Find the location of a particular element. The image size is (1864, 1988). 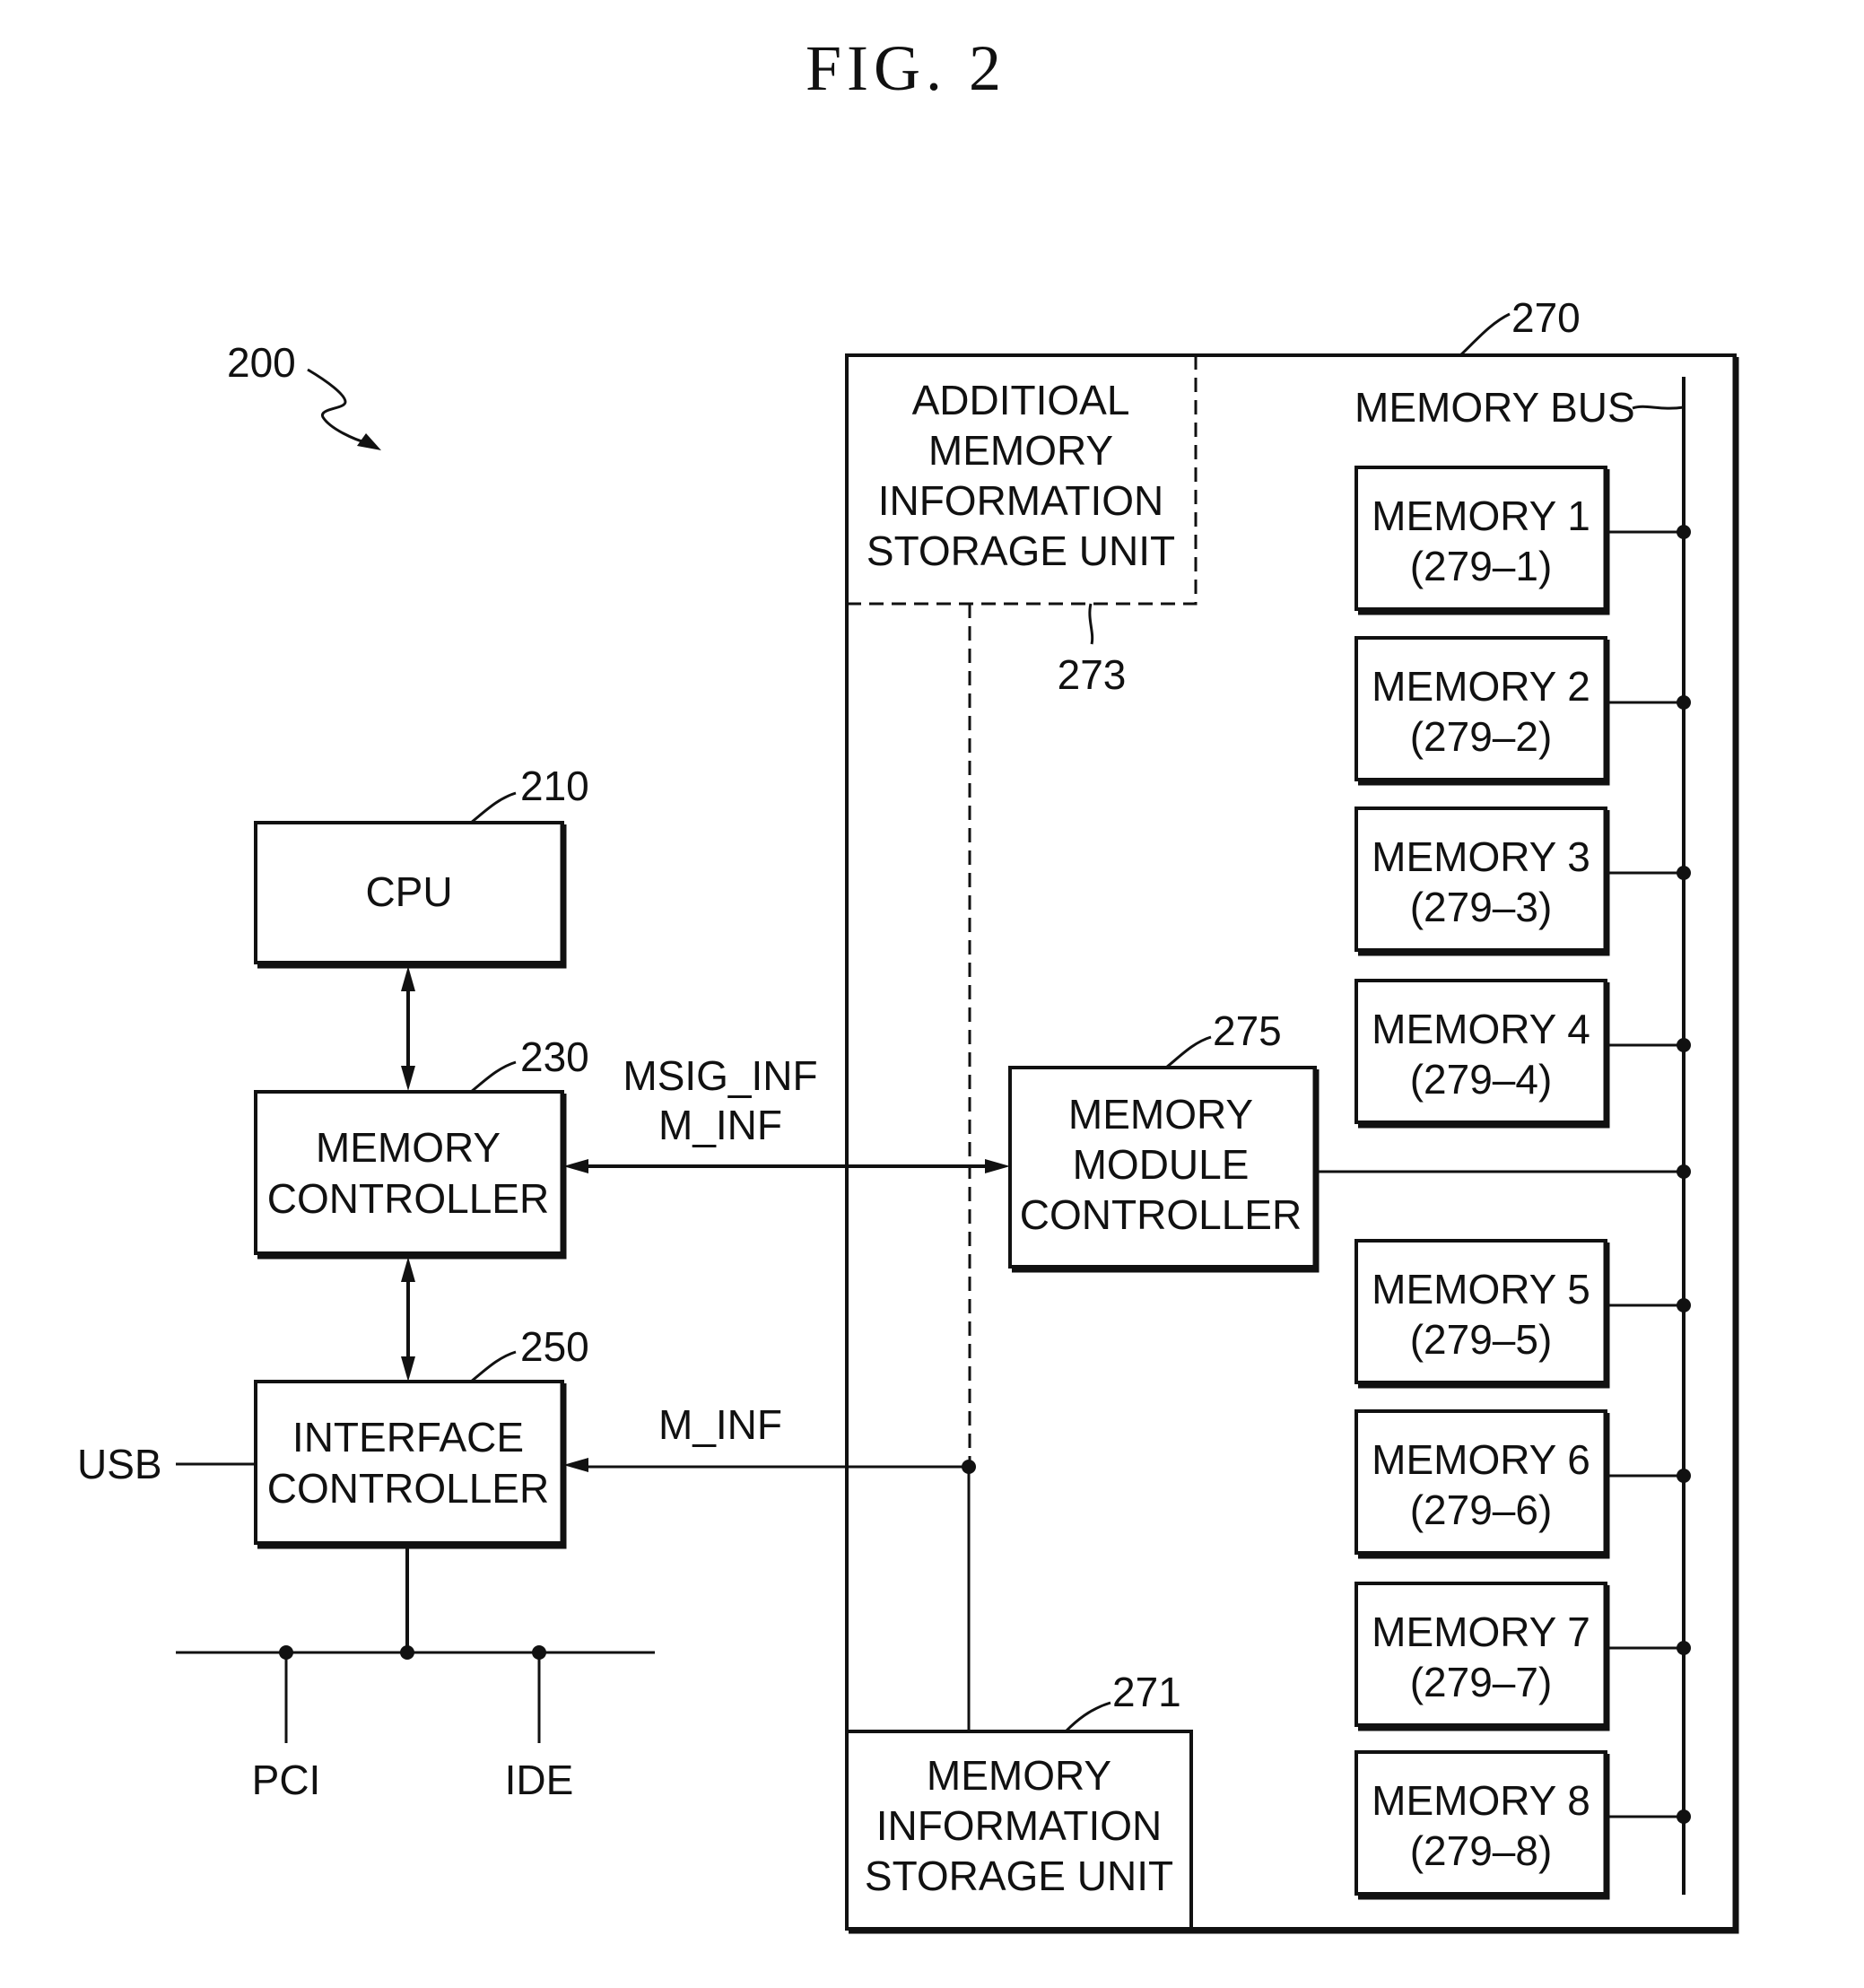

additional-storage-label-line3: INFORMATION is located at coordinates (1021, 500).